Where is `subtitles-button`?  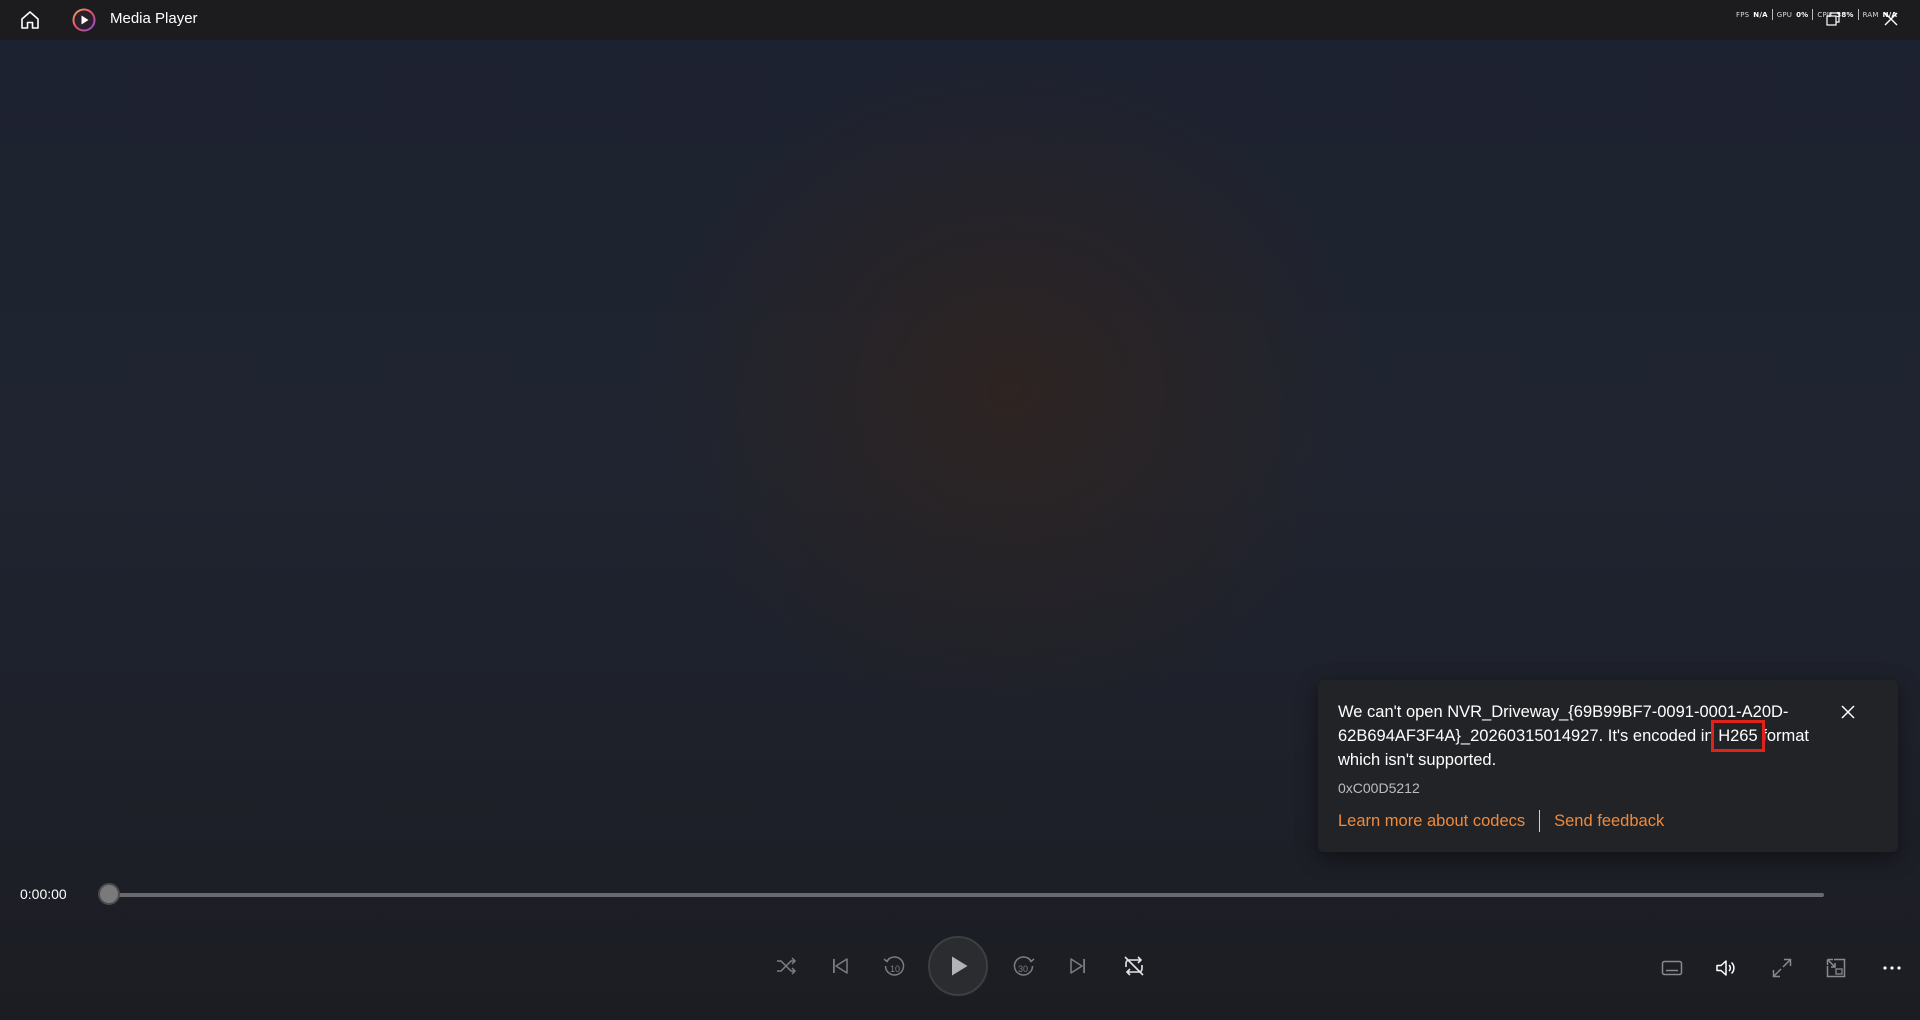 subtitles-button is located at coordinates (1672, 968).